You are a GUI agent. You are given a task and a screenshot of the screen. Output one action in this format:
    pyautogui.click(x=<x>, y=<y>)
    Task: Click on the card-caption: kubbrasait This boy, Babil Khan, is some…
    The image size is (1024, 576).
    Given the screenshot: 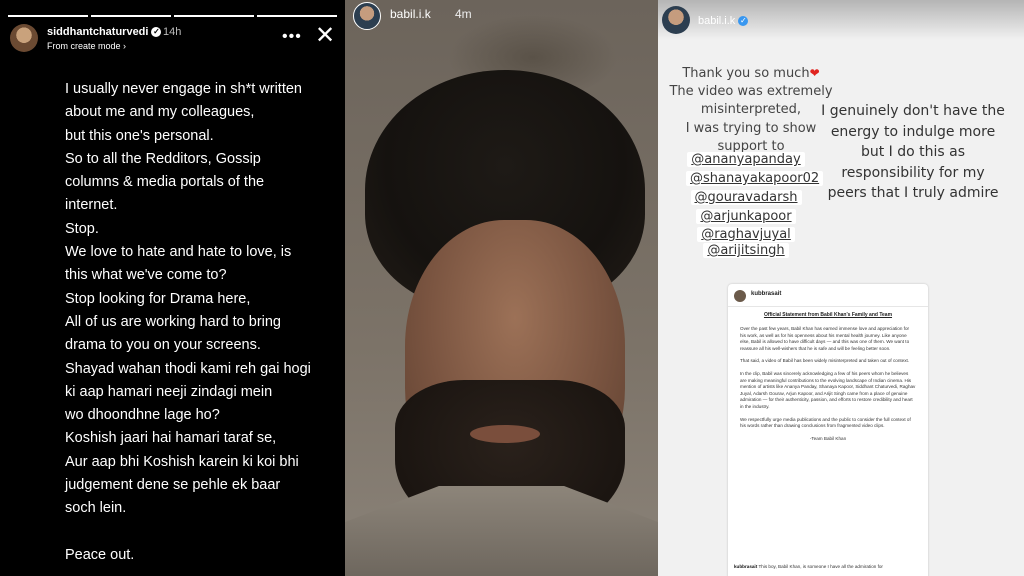 What is the action you would take?
    pyautogui.click(x=828, y=567)
    